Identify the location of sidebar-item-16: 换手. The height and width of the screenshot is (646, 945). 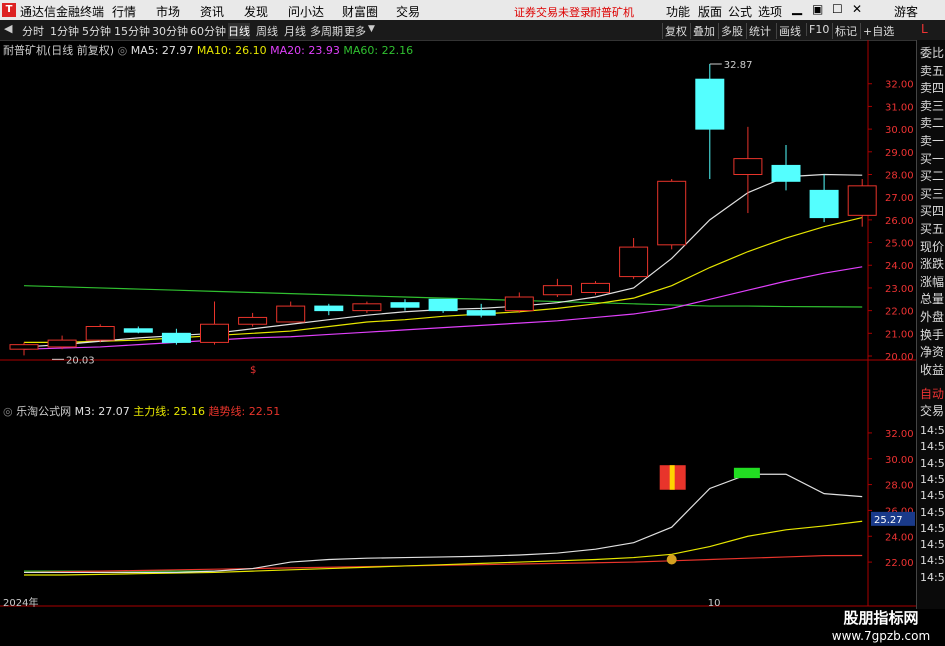
(932, 334).